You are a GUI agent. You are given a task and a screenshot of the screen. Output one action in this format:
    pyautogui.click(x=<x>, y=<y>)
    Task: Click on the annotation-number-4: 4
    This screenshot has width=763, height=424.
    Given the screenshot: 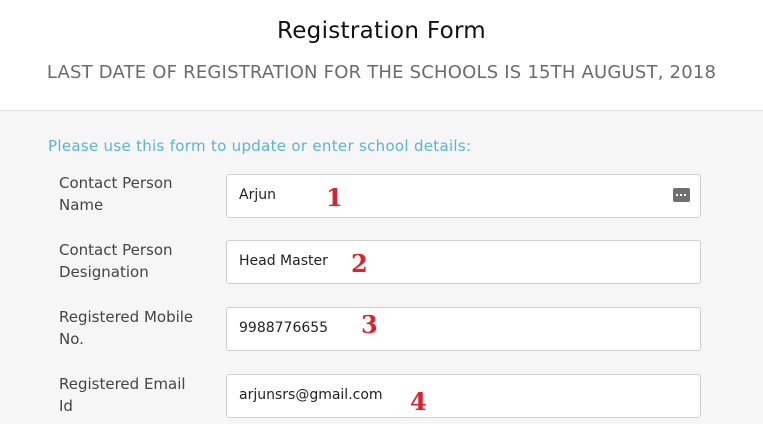 What is the action you would take?
    pyautogui.click(x=418, y=401)
    